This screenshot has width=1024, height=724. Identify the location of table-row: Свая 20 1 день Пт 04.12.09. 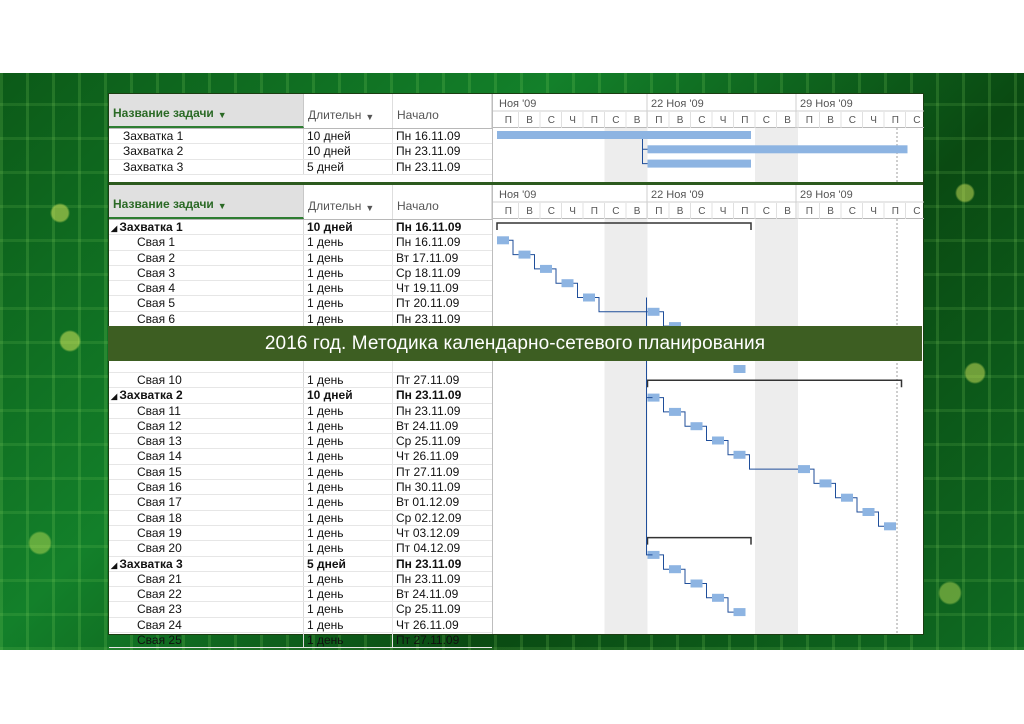
(300, 549).